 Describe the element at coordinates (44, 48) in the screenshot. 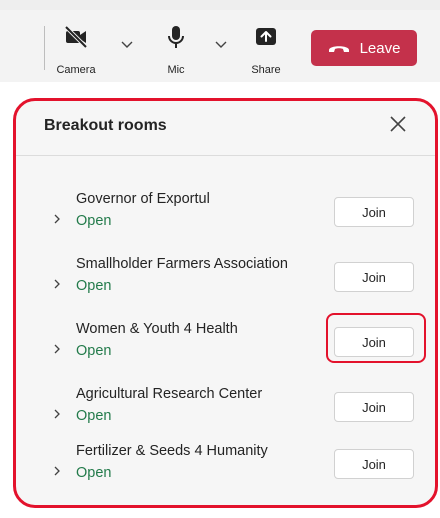

I see `toolbar-divider` at that location.